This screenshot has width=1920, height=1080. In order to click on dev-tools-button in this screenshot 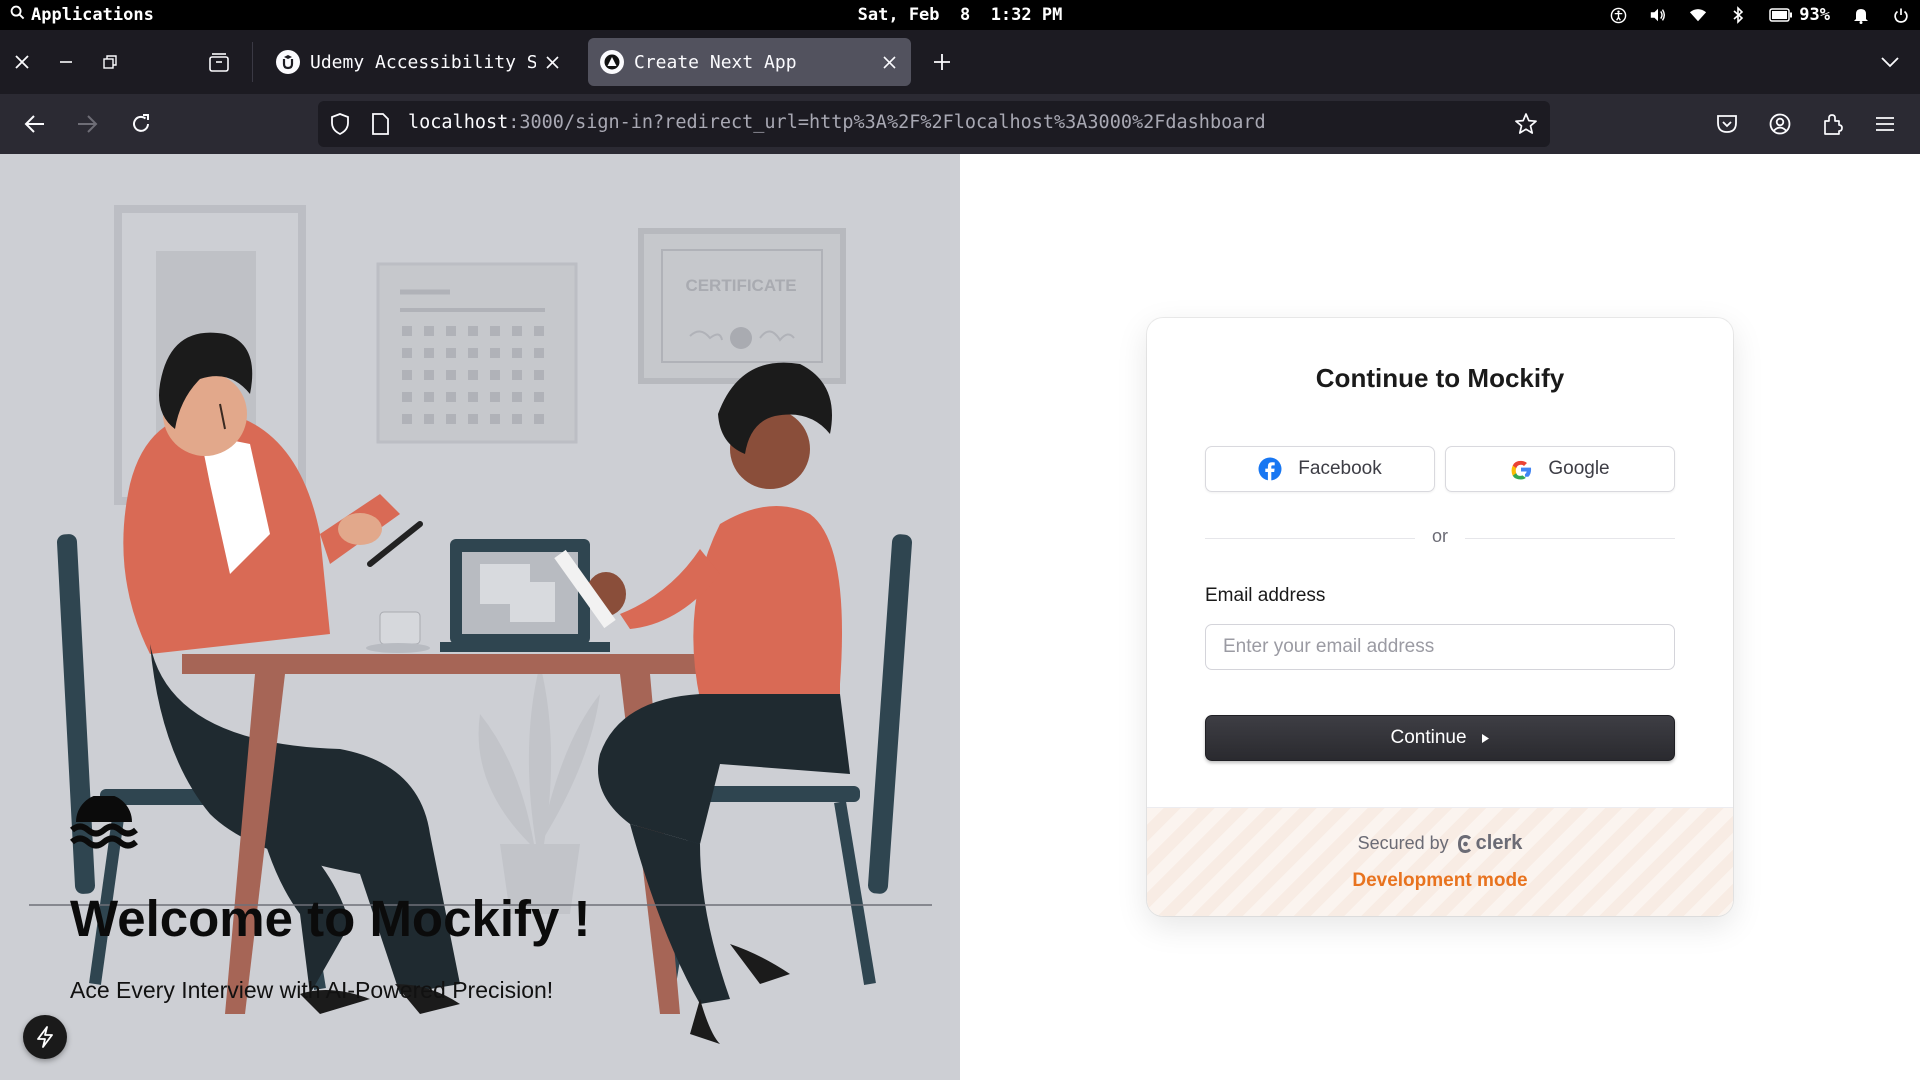, I will do `click(45, 1037)`.